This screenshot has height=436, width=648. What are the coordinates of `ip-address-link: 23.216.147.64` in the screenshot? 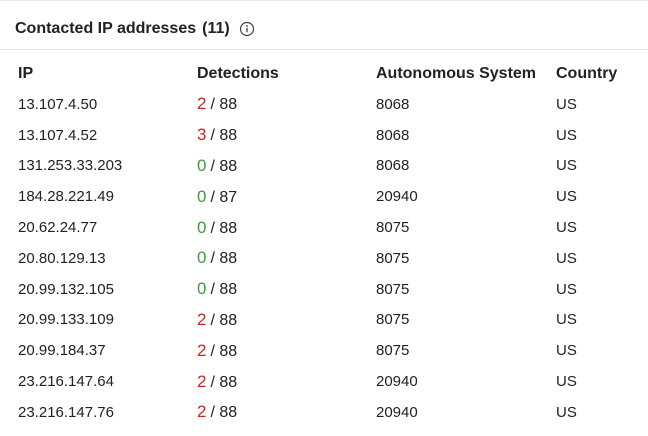 It's located at (98, 381).